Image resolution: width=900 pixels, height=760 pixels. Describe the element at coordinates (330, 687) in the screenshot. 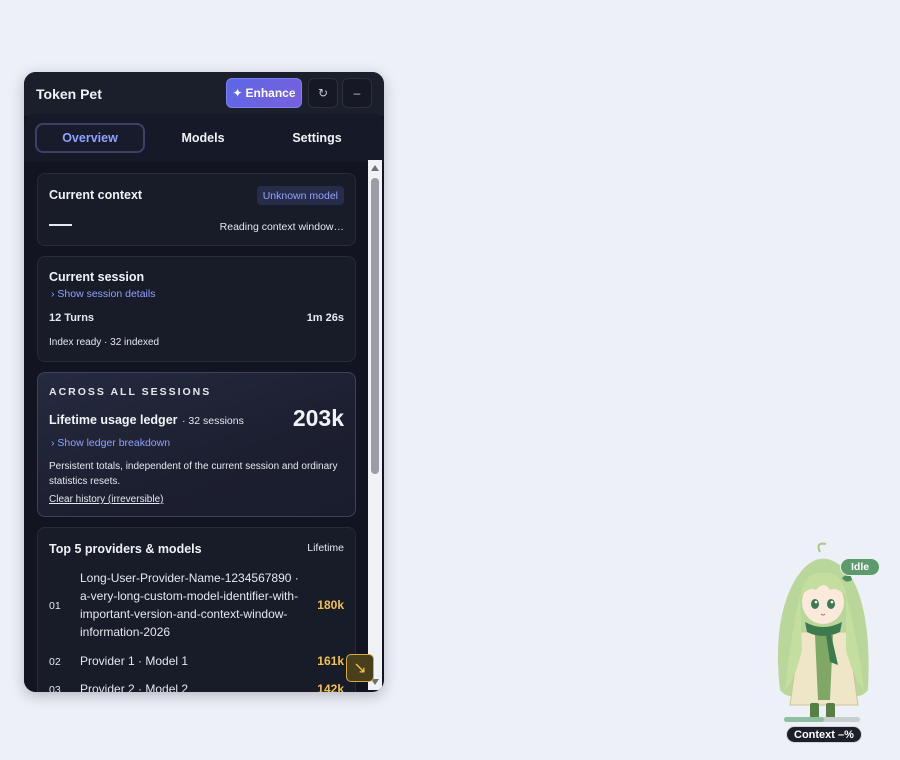

I see `provider-tokens: 142k` at that location.